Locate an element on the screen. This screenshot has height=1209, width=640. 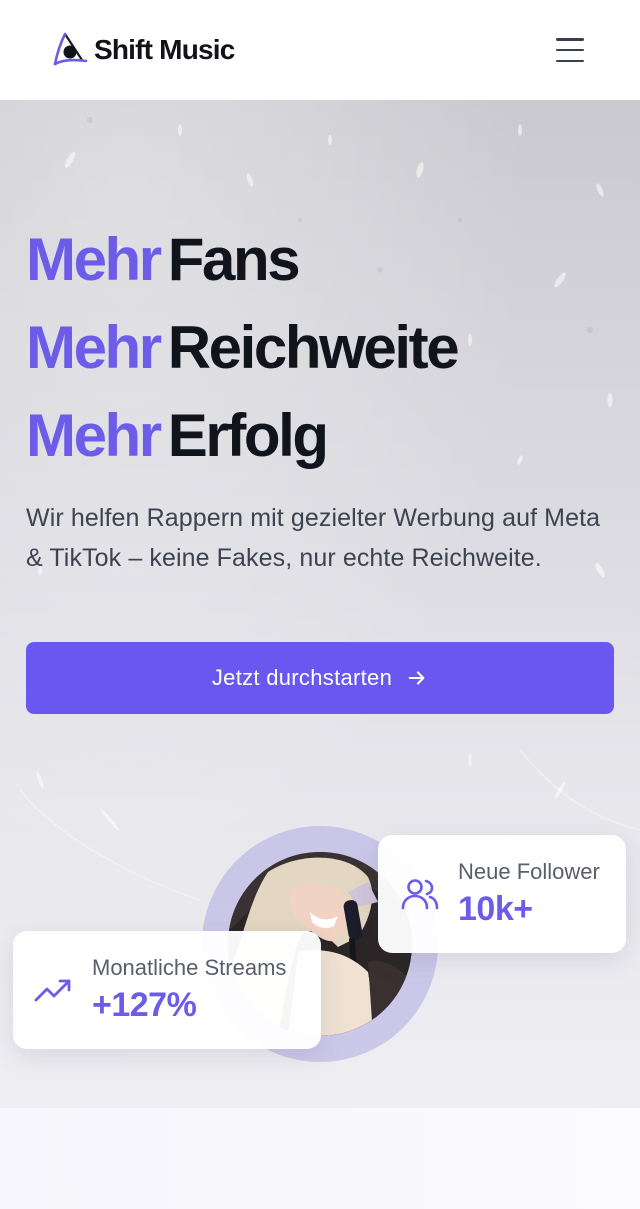
brand-logo: Shift Music is located at coordinates (143, 50).